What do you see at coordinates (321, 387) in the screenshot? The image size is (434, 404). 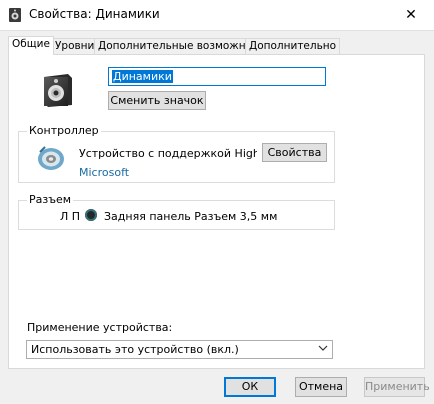 I see `cancel-button: Отмена` at bounding box center [321, 387].